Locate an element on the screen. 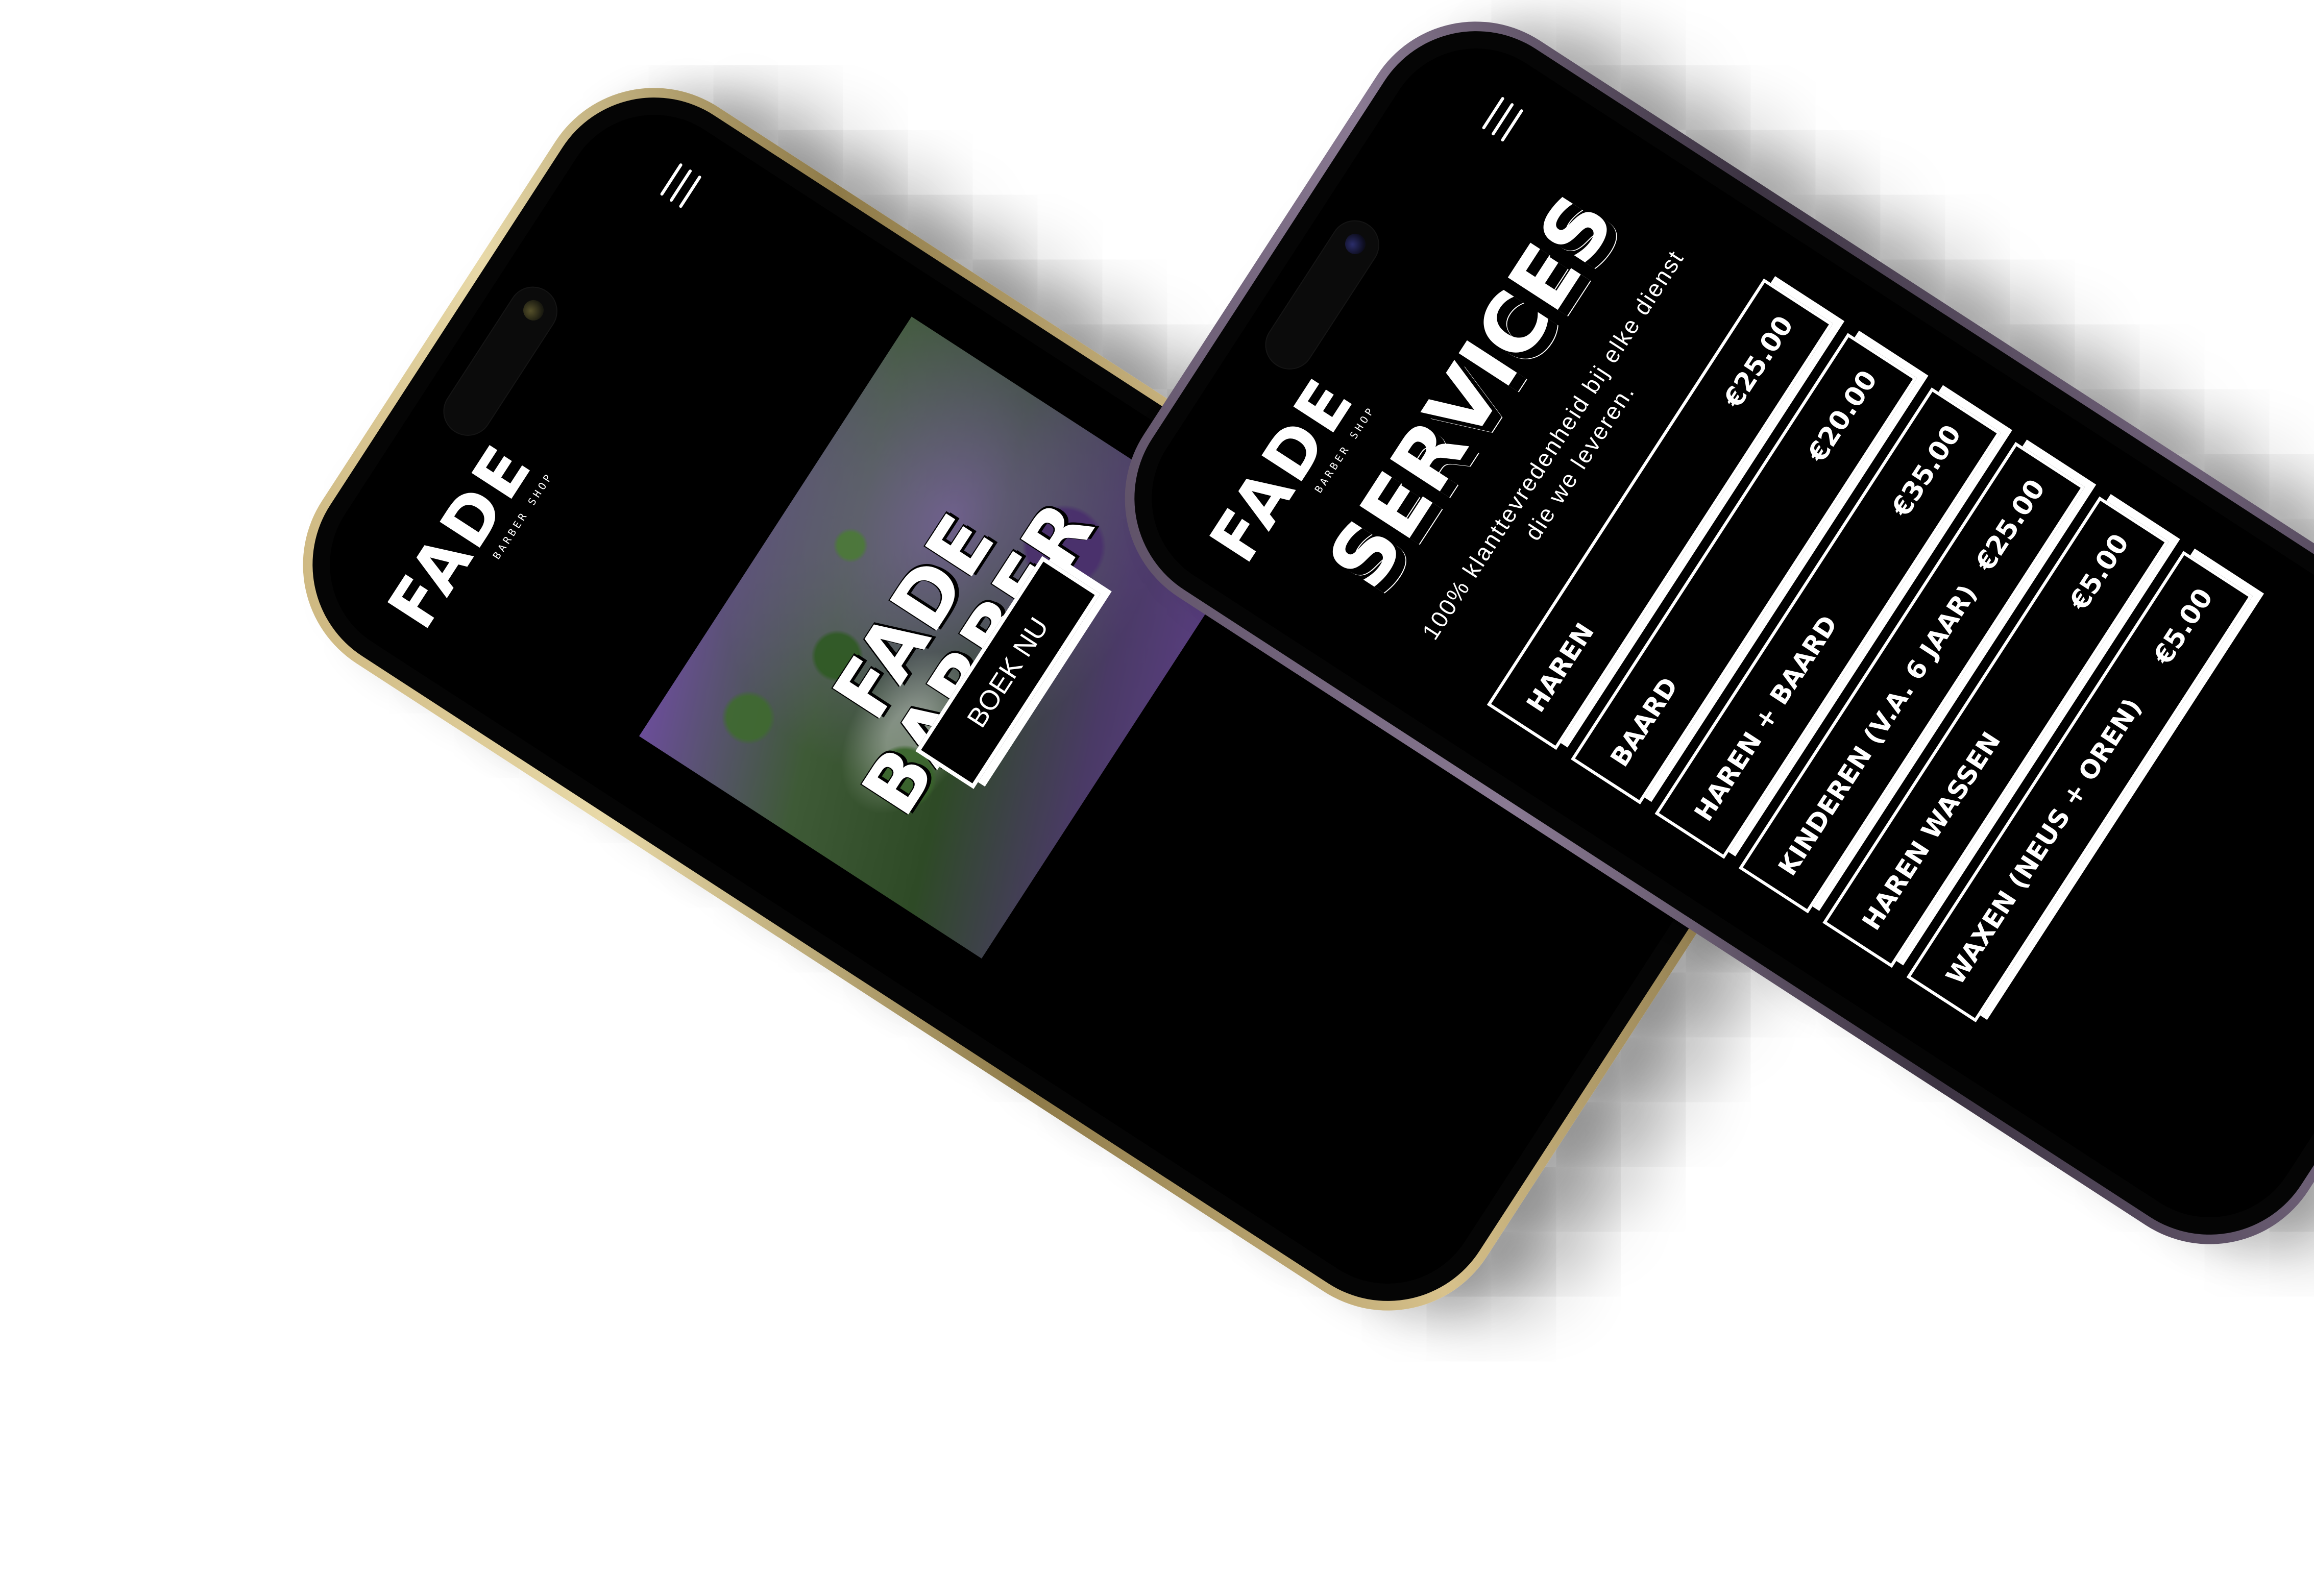 This screenshot has width=2314, height=1596. service-price: €20.00 is located at coordinates (1843, 416).